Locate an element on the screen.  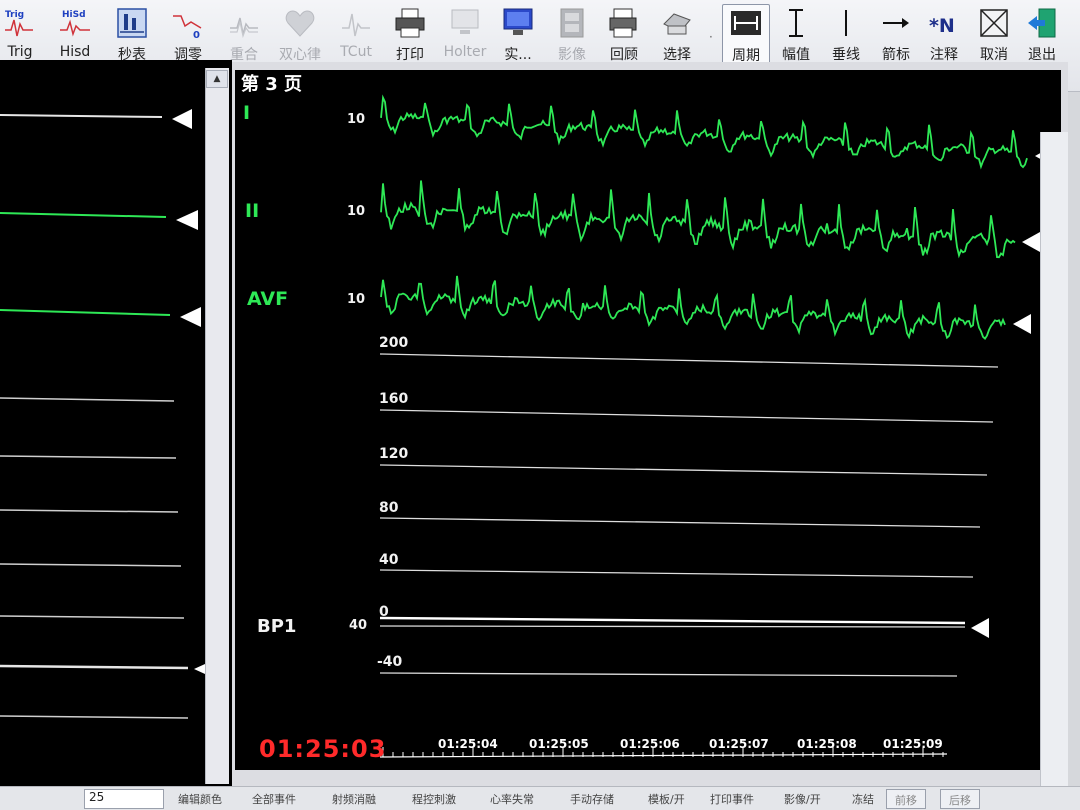
status-arrhythmia: 心率失常 is located at coordinates (512, 799).